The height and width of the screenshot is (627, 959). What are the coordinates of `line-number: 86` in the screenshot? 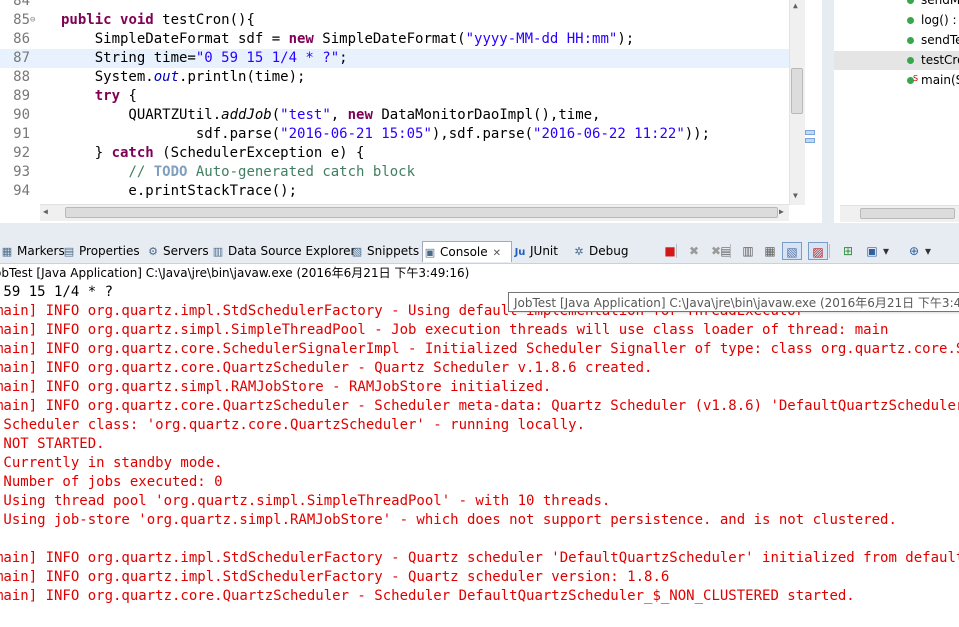 It's located at (21, 39).